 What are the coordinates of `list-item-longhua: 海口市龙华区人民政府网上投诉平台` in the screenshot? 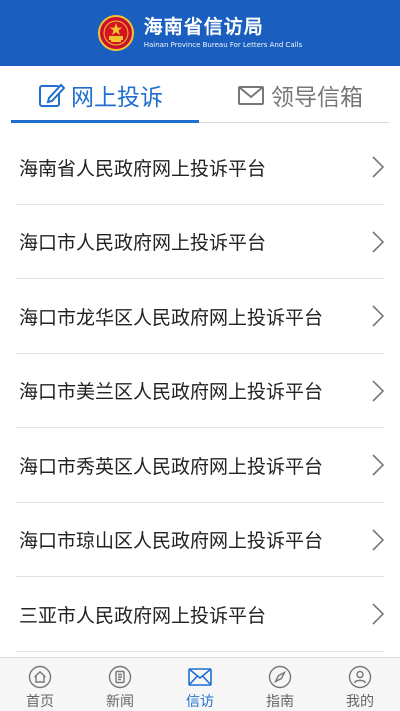 It's located at (200, 316).